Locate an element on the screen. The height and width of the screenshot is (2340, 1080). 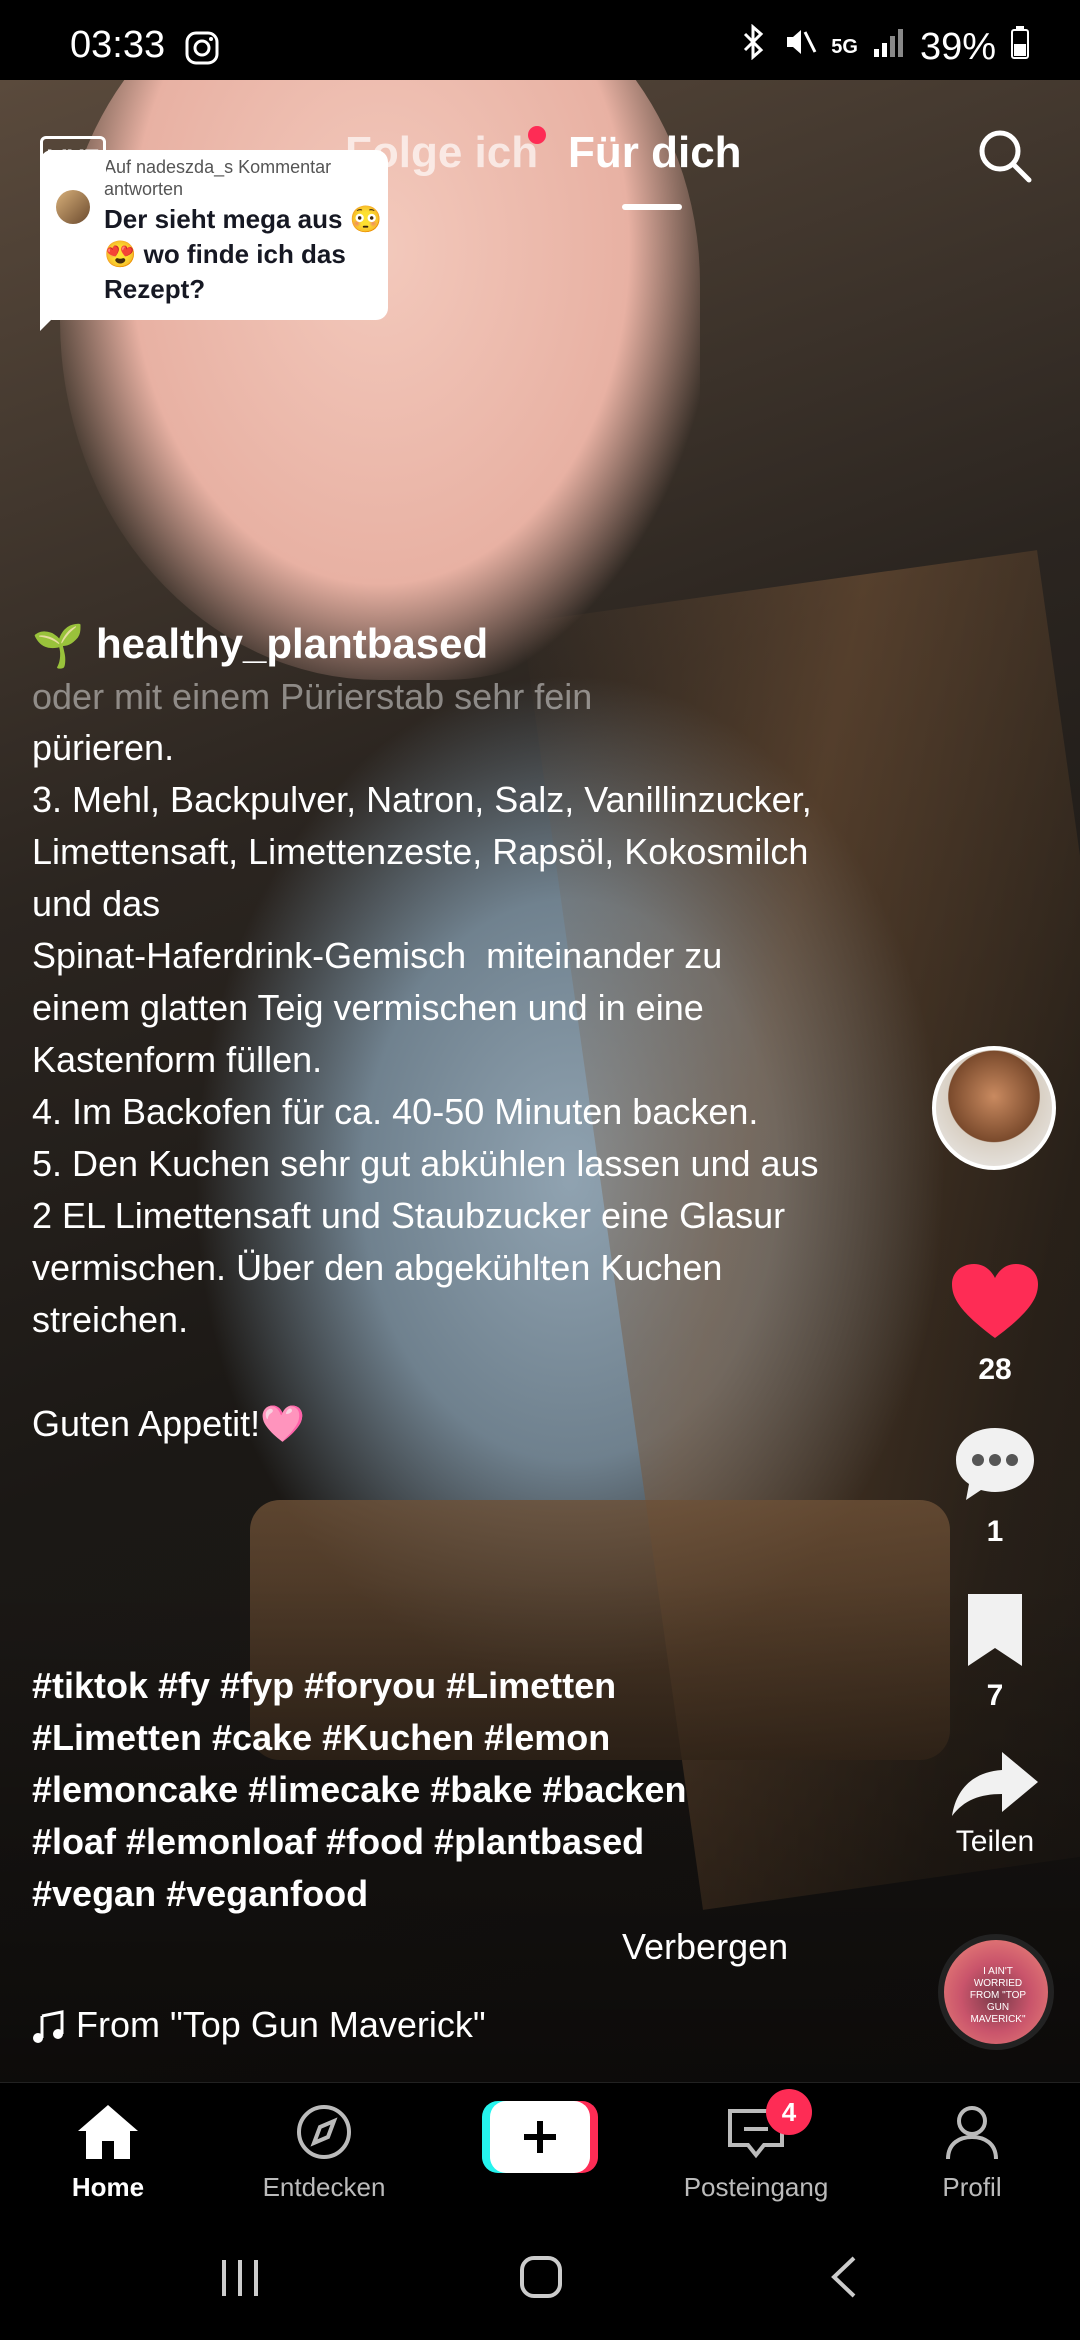
nav-inbox: Posteingang is located at coordinates (756, 2153).